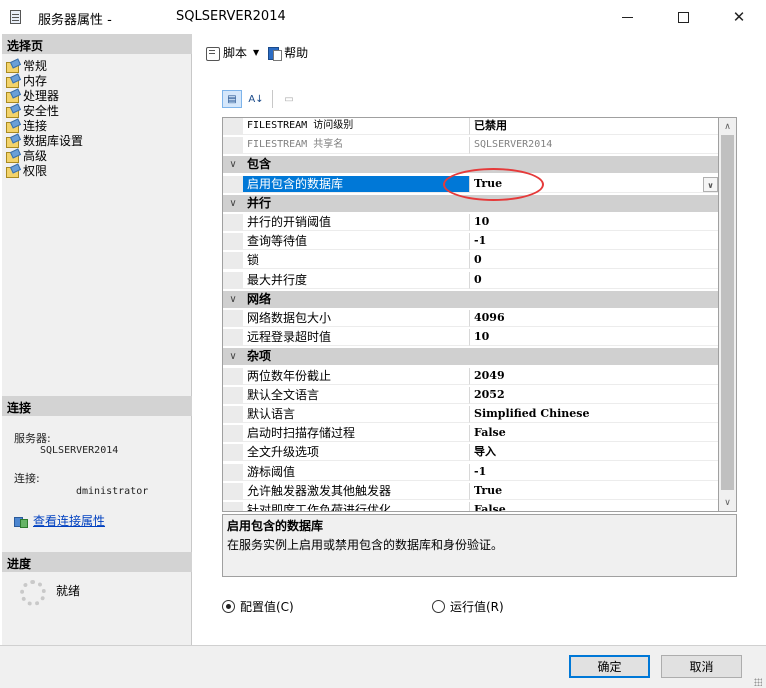 This screenshot has width=766, height=688. I want to click on window-title: 服务器属性 -, so click(75, 20).